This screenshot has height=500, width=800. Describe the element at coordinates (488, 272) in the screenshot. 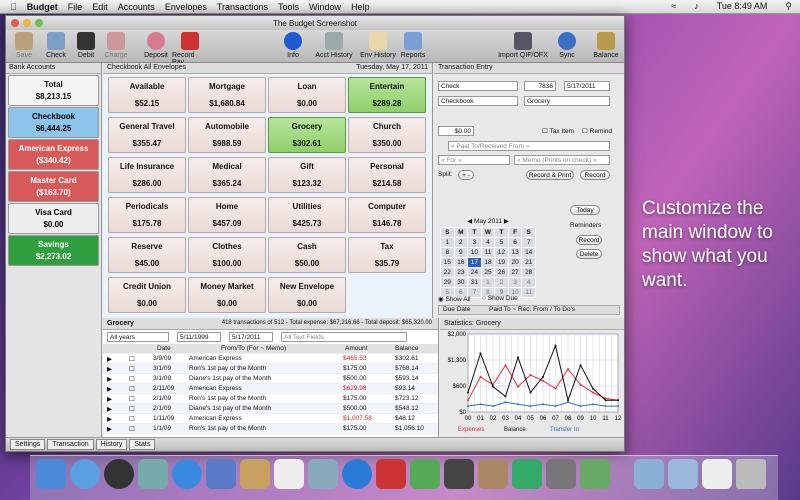

I see `calendar-day: 25` at that location.